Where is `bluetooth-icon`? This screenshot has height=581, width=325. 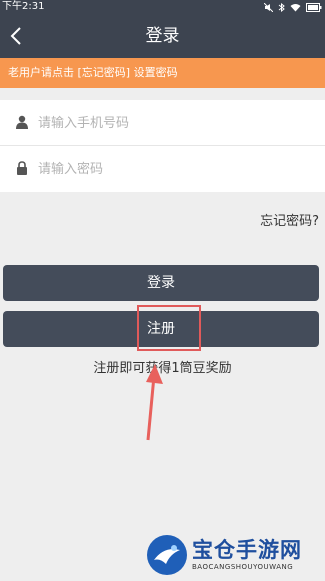
bluetooth-icon is located at coordinates (281, 7).